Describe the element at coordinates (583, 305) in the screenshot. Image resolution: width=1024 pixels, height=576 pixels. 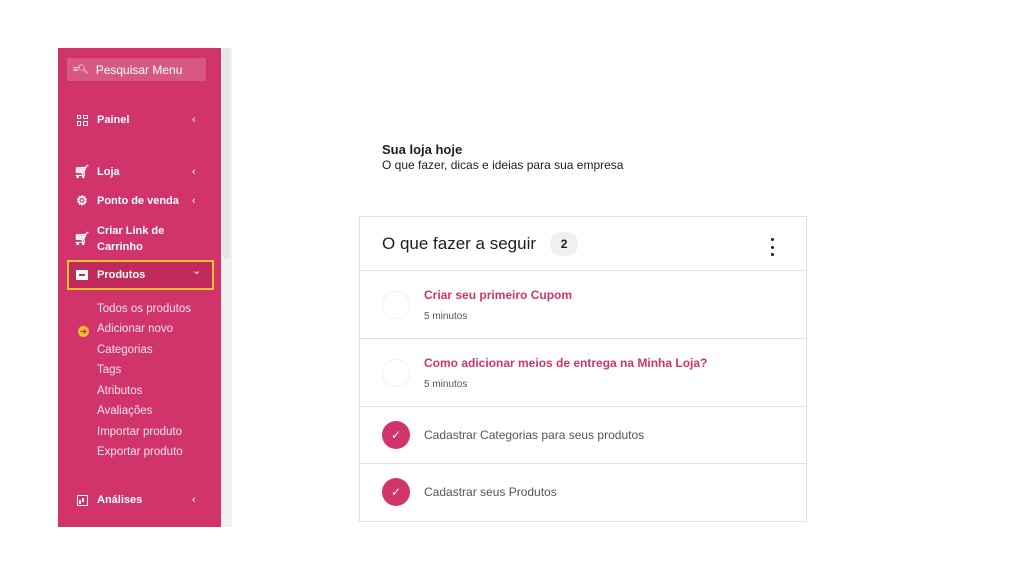
I see `task-item: Criar seu primeiro Cupom 5 minutos` at that location.